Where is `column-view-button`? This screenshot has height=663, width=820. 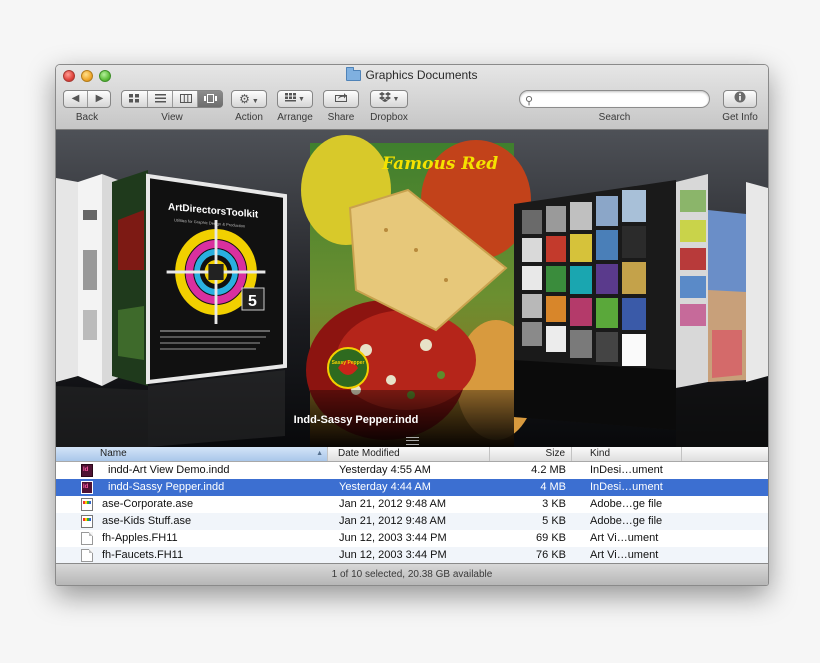
column-view-button is located at coordinates (185, 99).